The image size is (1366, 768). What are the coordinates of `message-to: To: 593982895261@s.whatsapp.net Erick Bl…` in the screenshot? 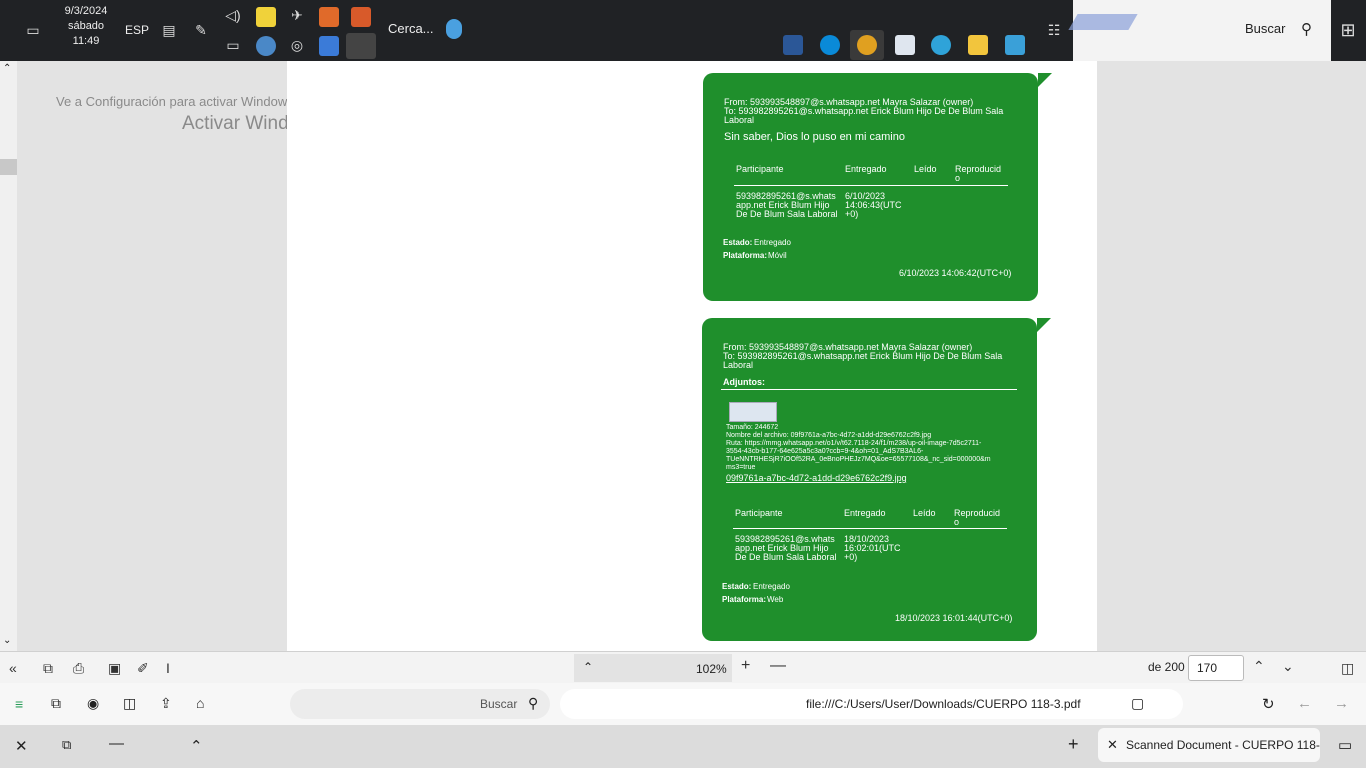 It's located at (863, 356).